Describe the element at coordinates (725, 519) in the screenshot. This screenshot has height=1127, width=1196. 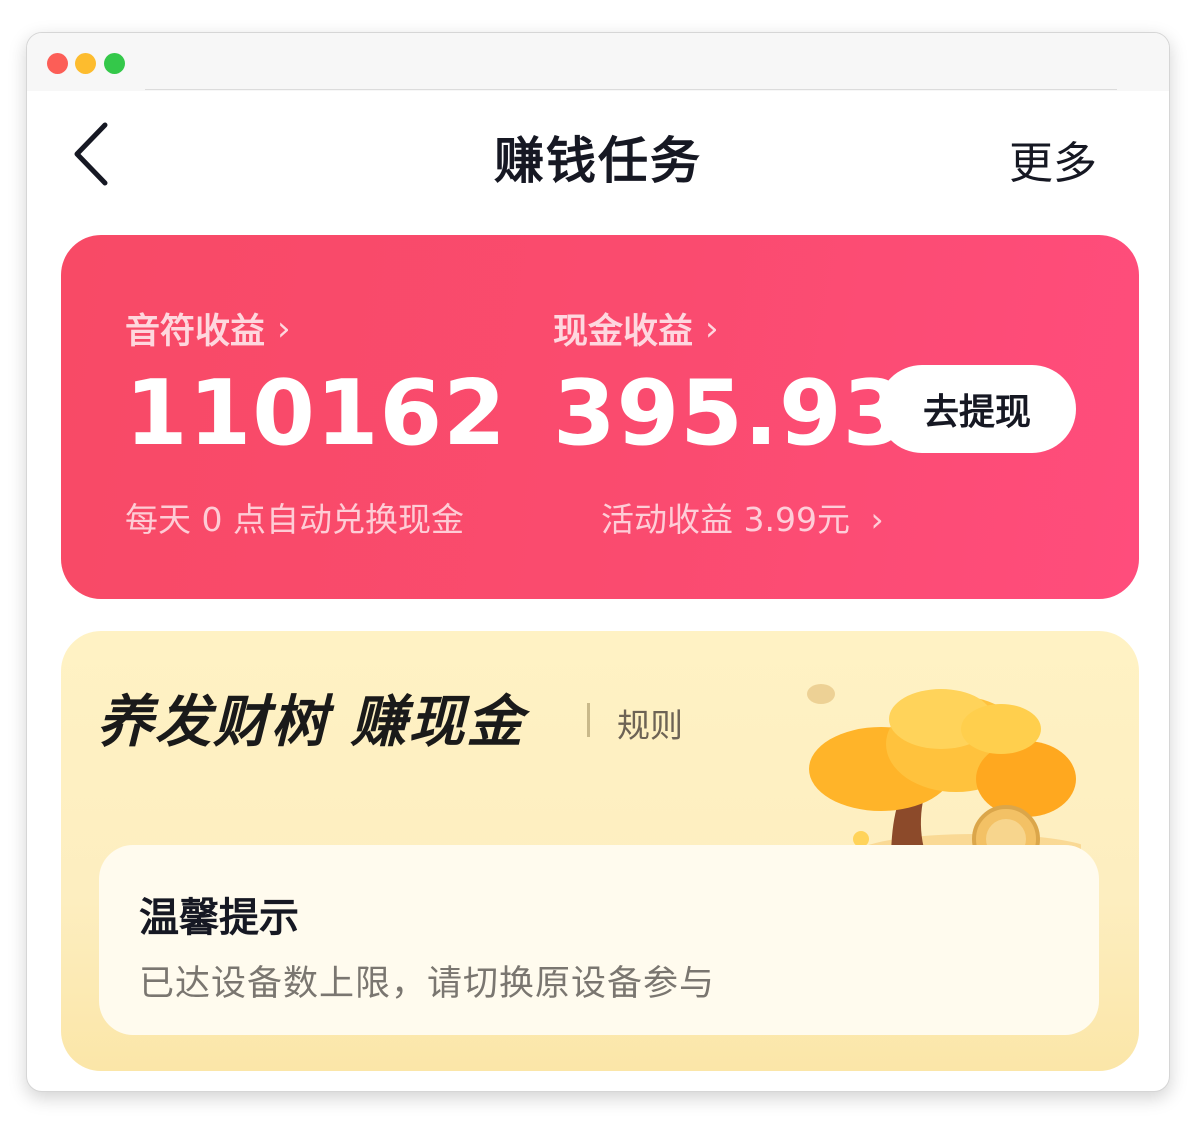
I see `activity-earnings-text: 活动收益 3.99元` at that location.